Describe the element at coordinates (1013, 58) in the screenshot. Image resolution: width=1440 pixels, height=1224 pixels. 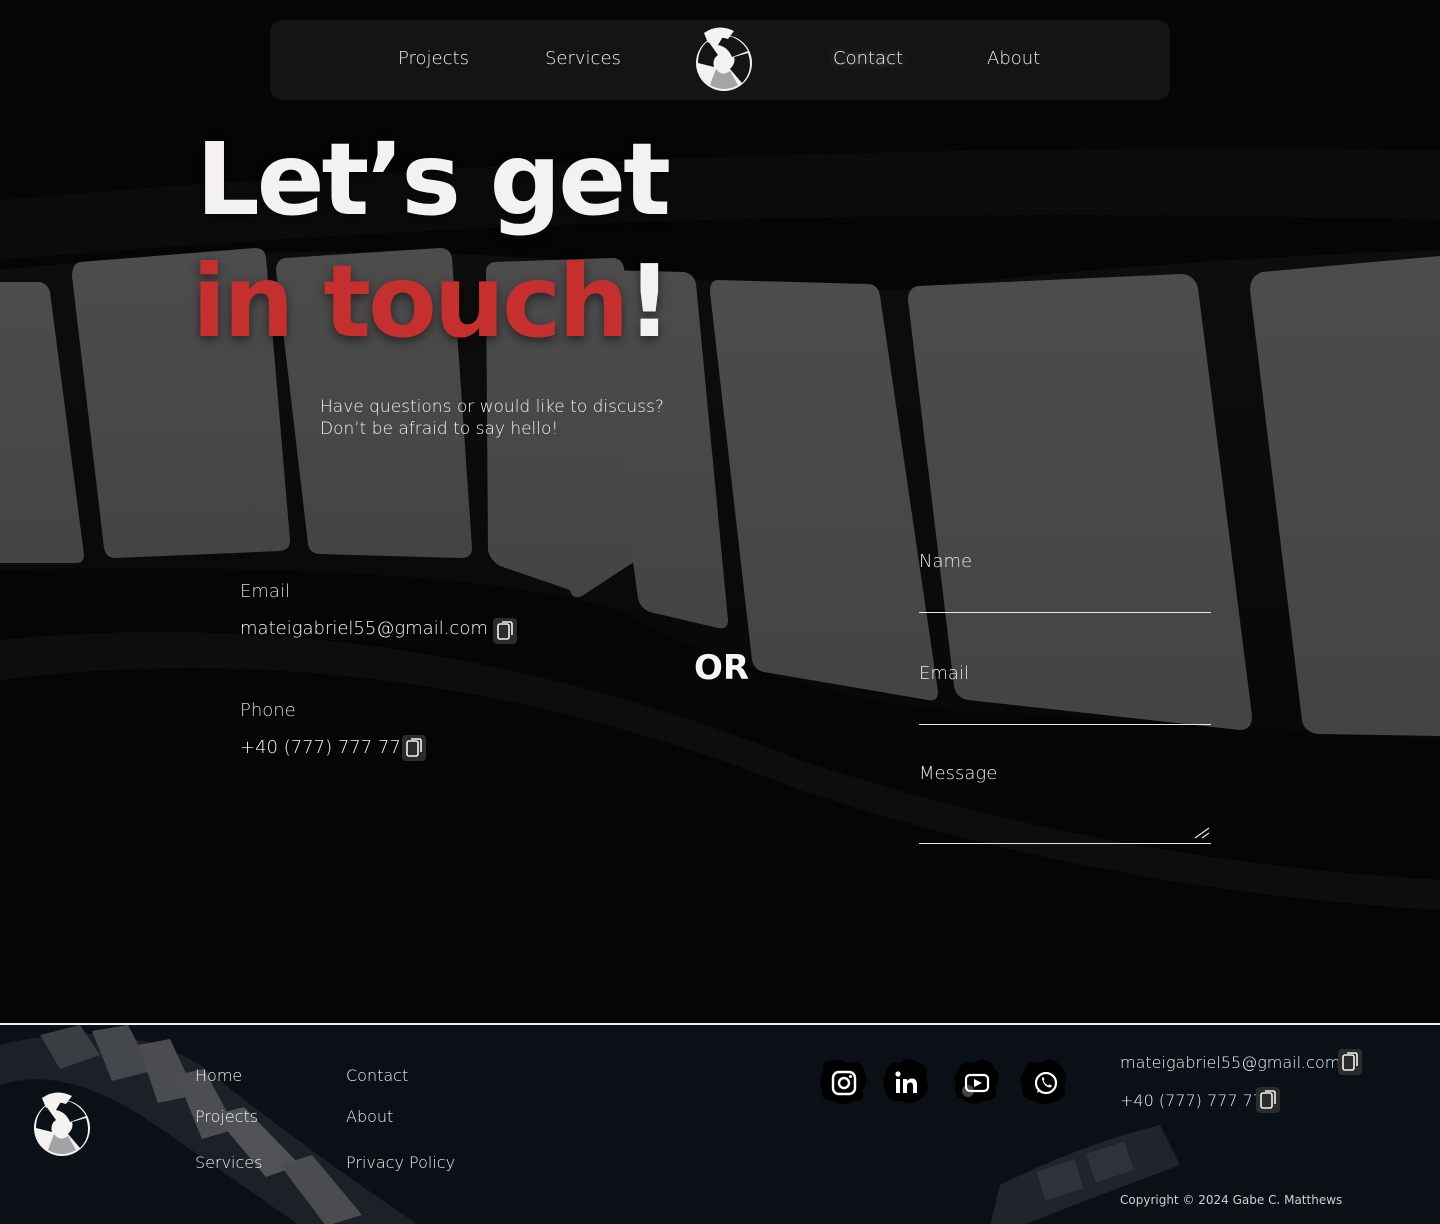
I see `nav-link-about: About` at that location.